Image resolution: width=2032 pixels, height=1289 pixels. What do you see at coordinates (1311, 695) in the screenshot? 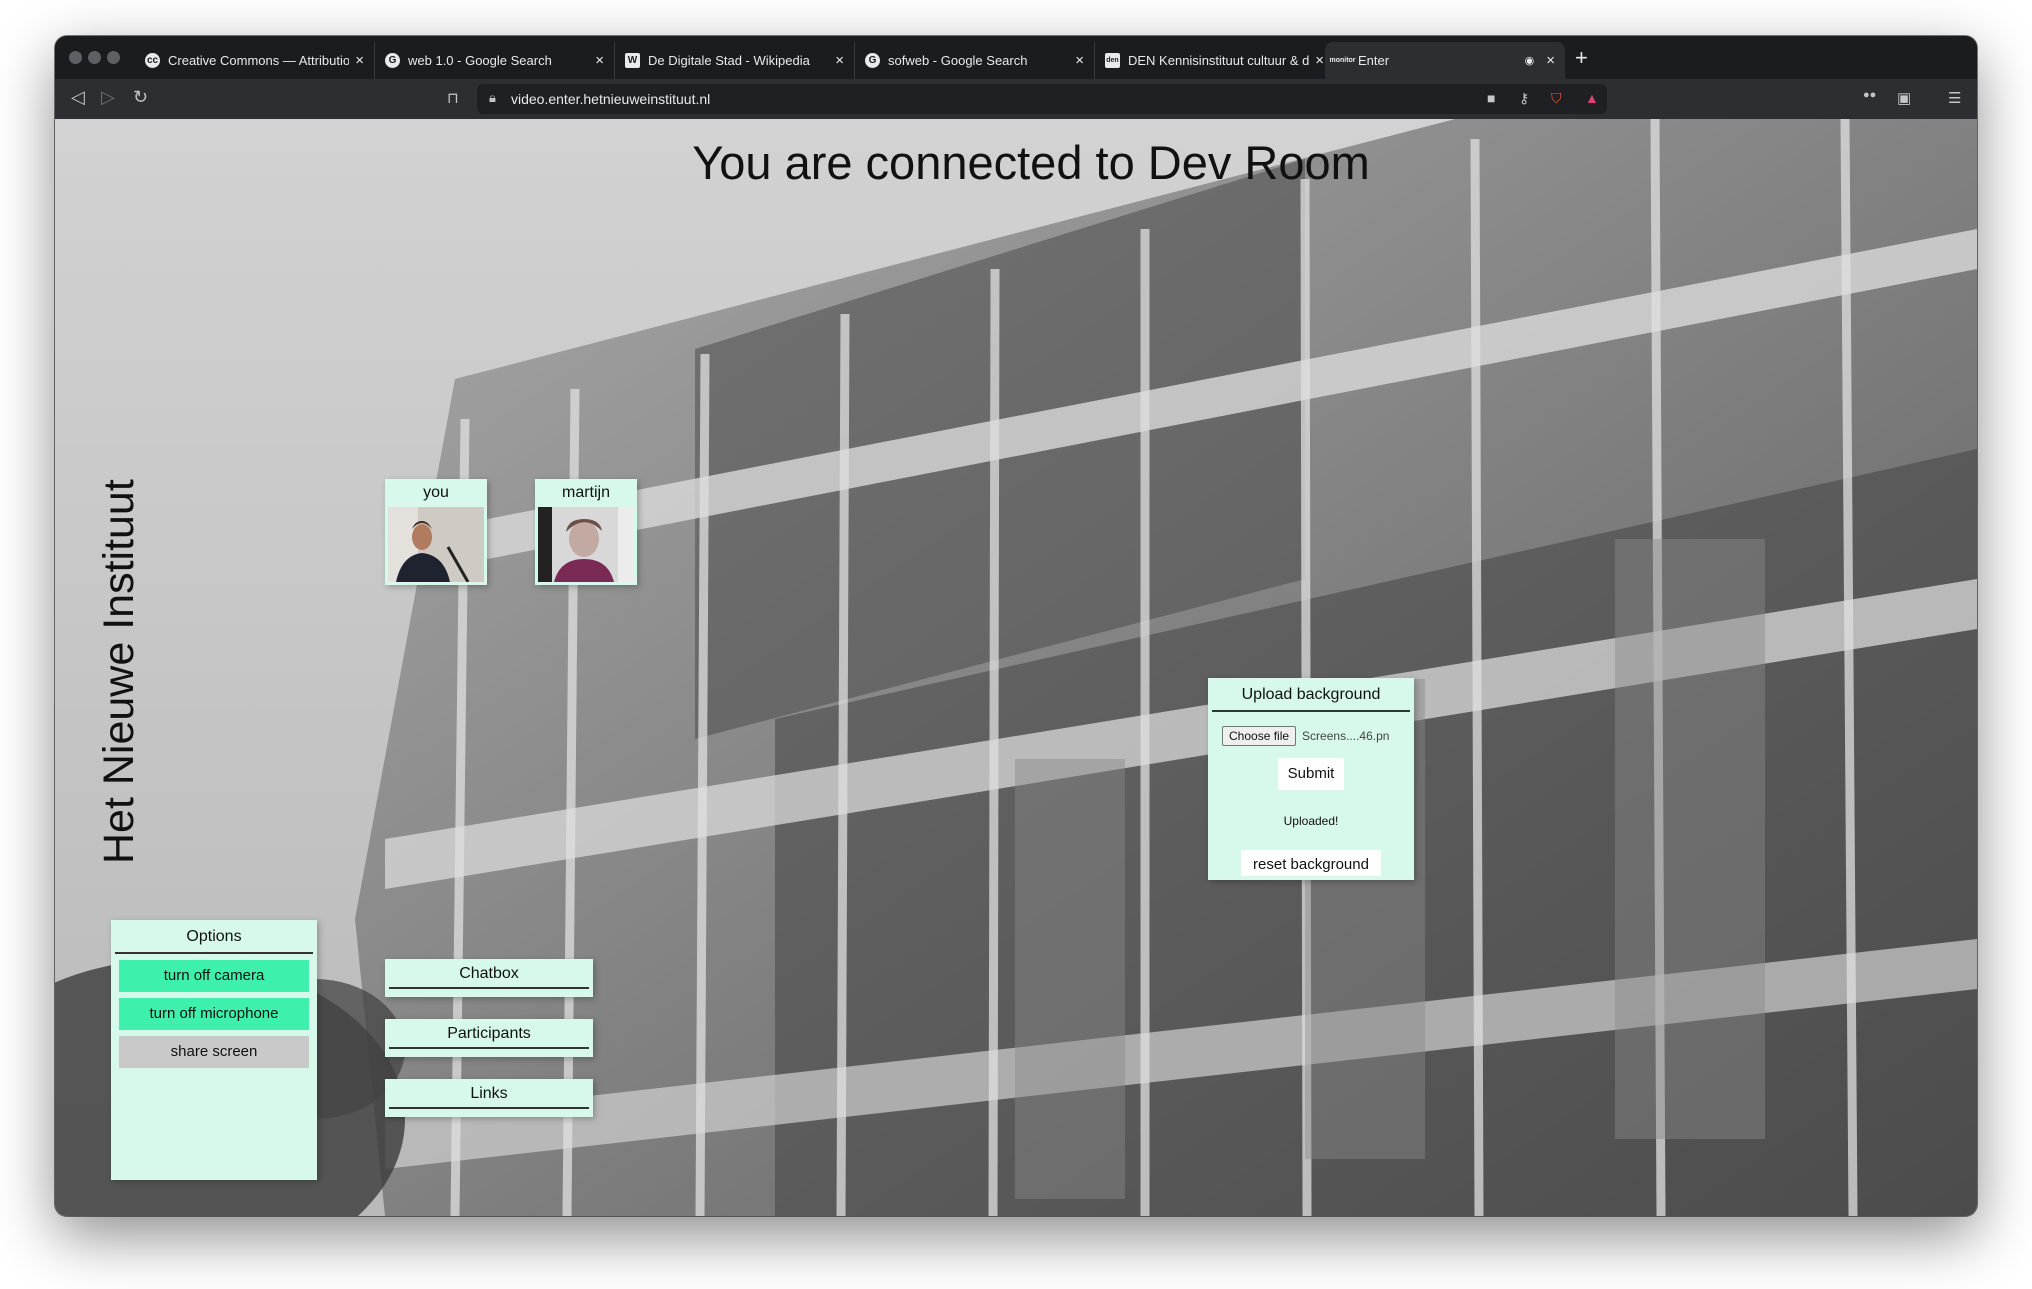
I see `upload-title: Upload background` at bounding box center [1311, 695].